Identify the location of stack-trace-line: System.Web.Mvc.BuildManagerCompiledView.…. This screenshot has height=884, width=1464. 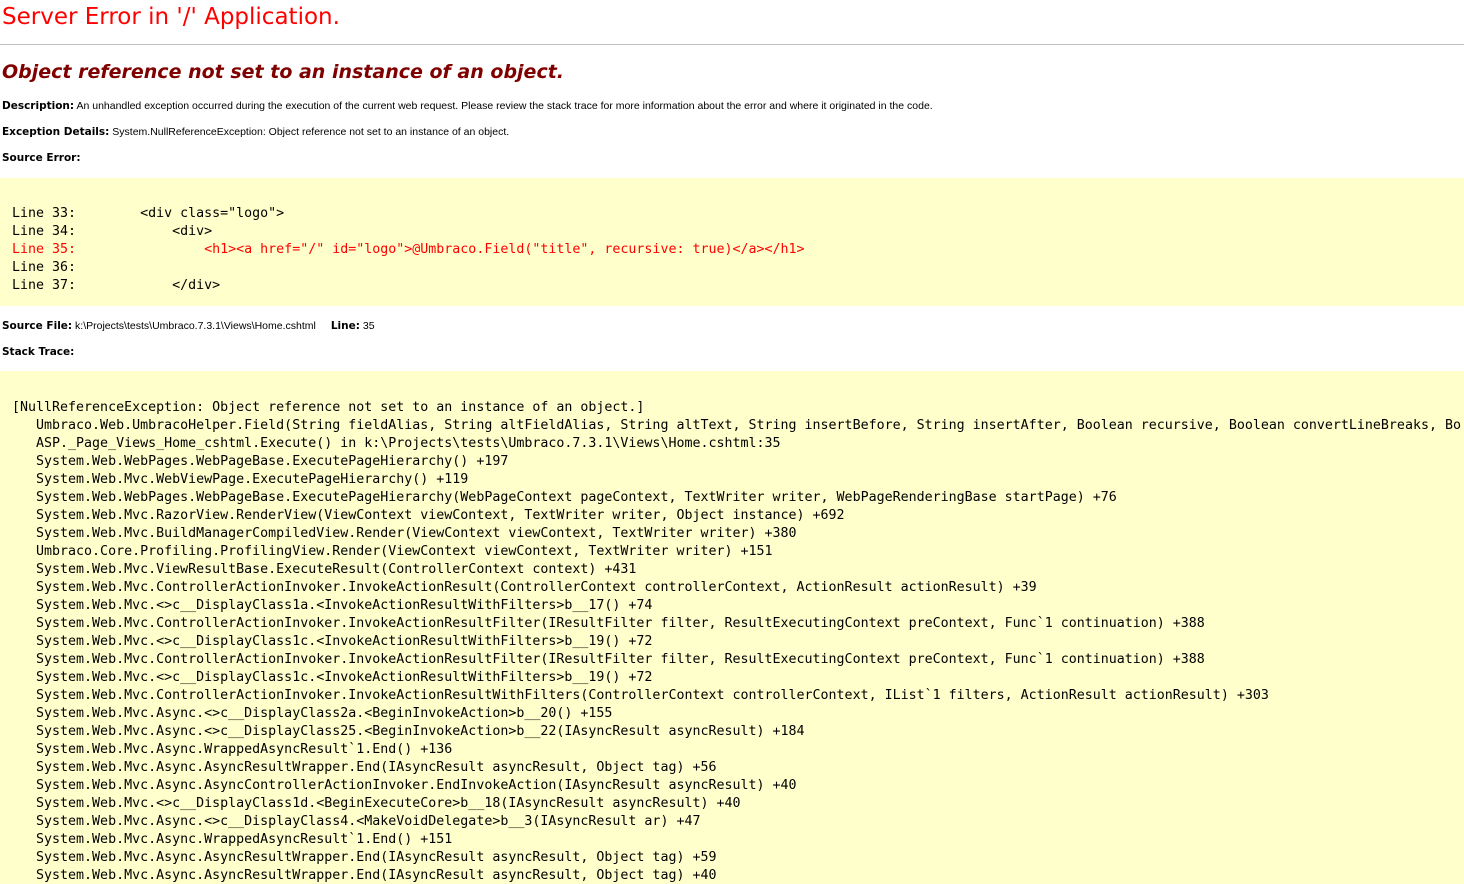
(404, 533).